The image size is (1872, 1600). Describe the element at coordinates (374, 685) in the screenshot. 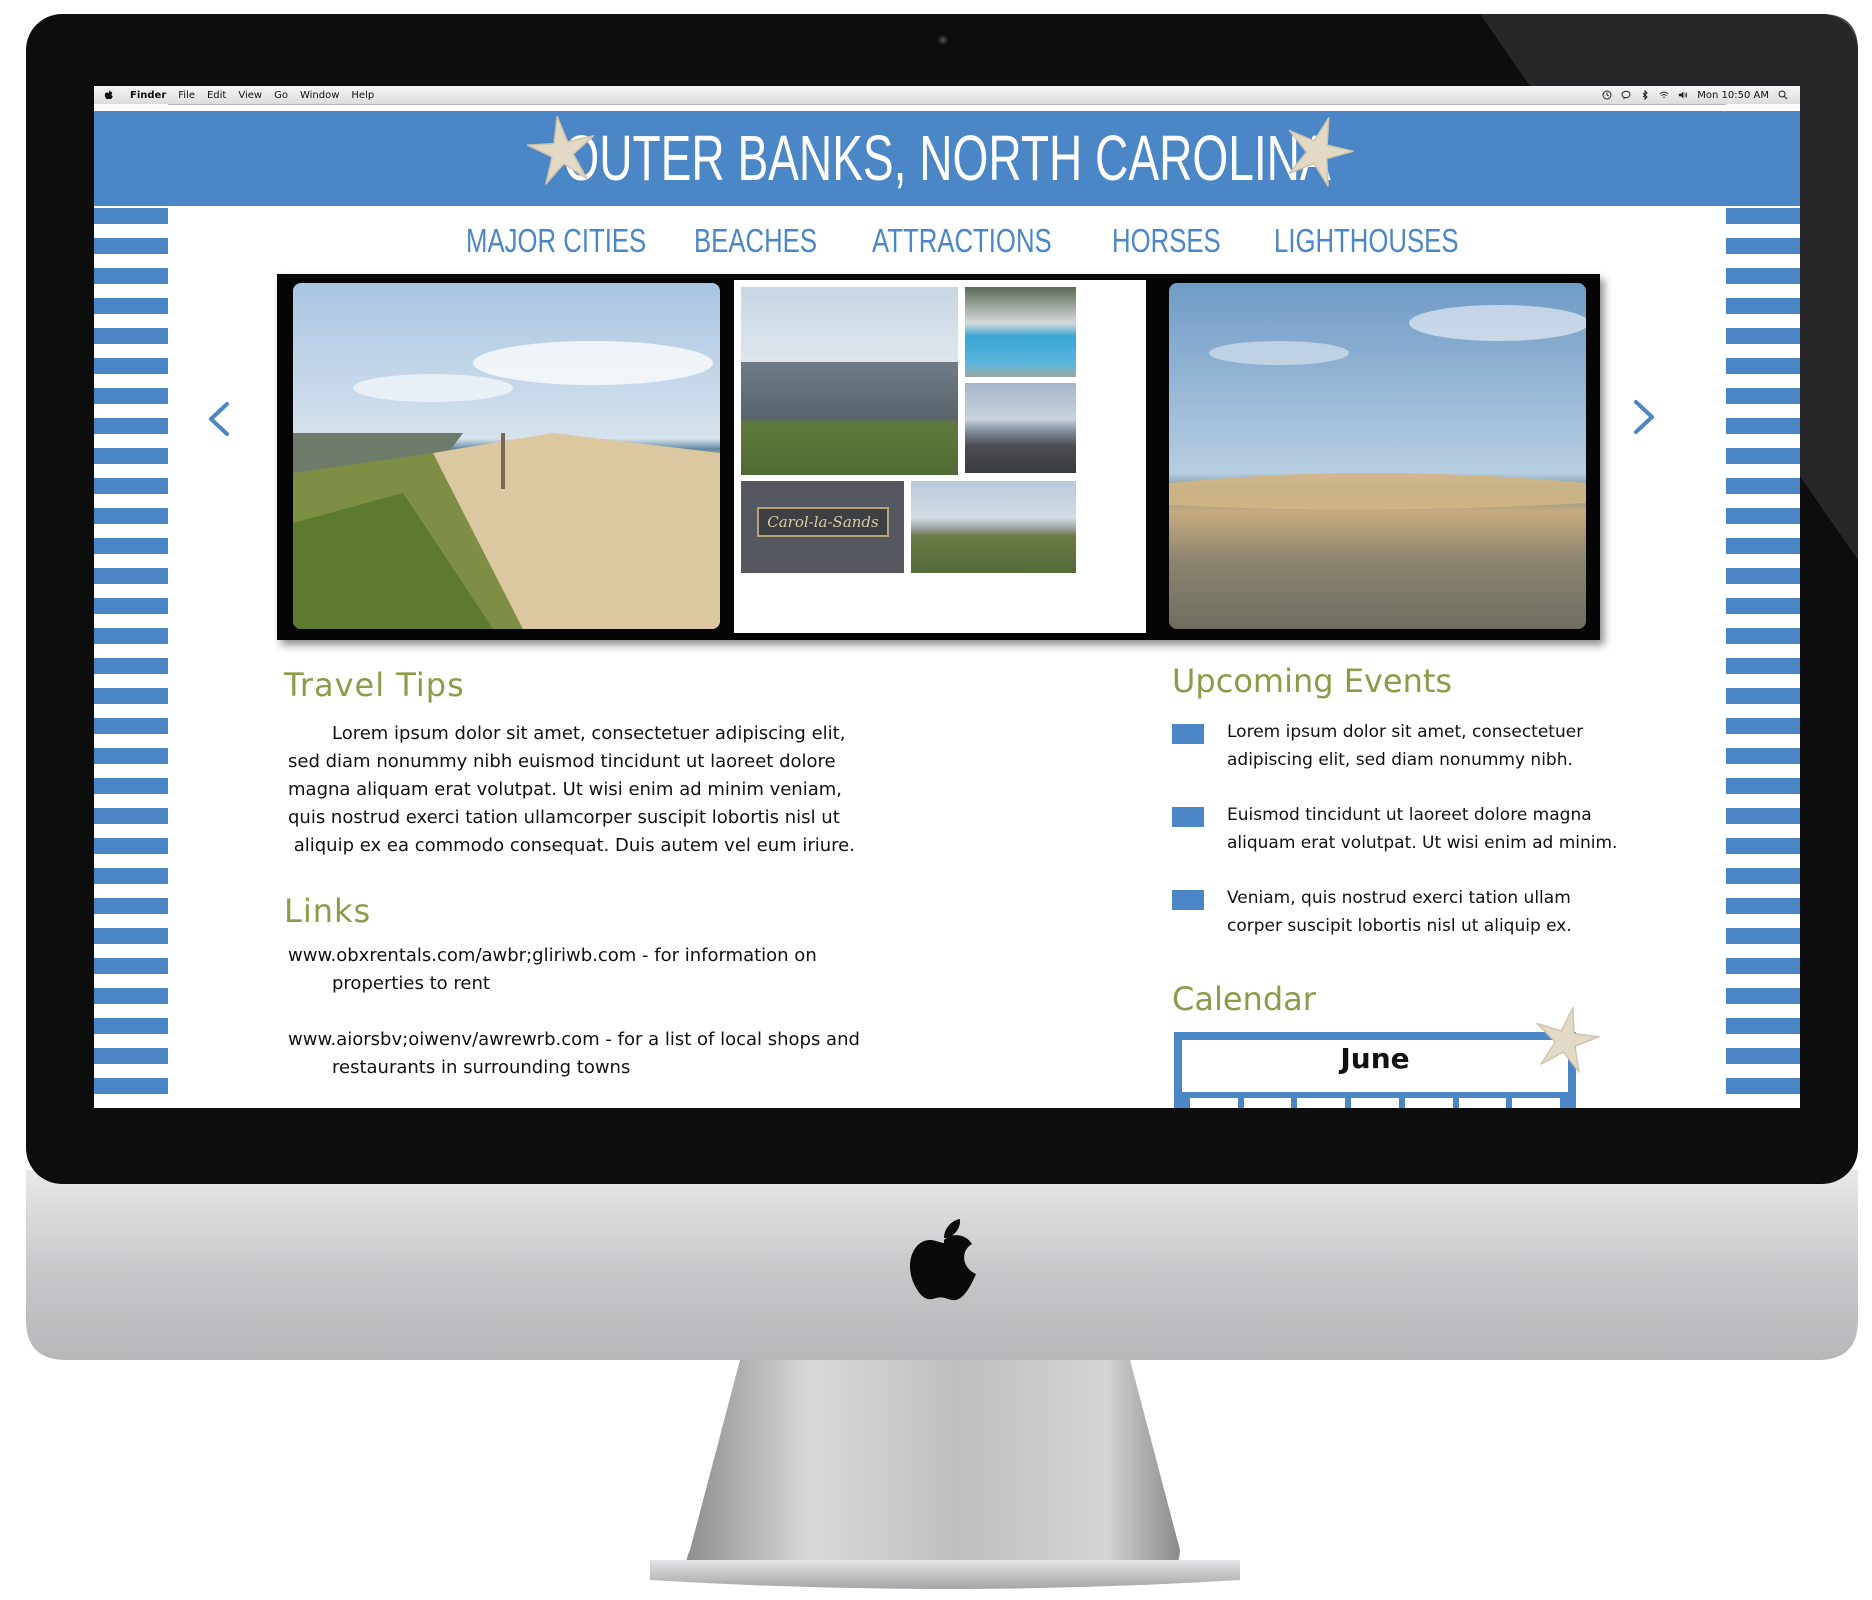

I see `travel-tips-heading: Travel Tips` at that location.